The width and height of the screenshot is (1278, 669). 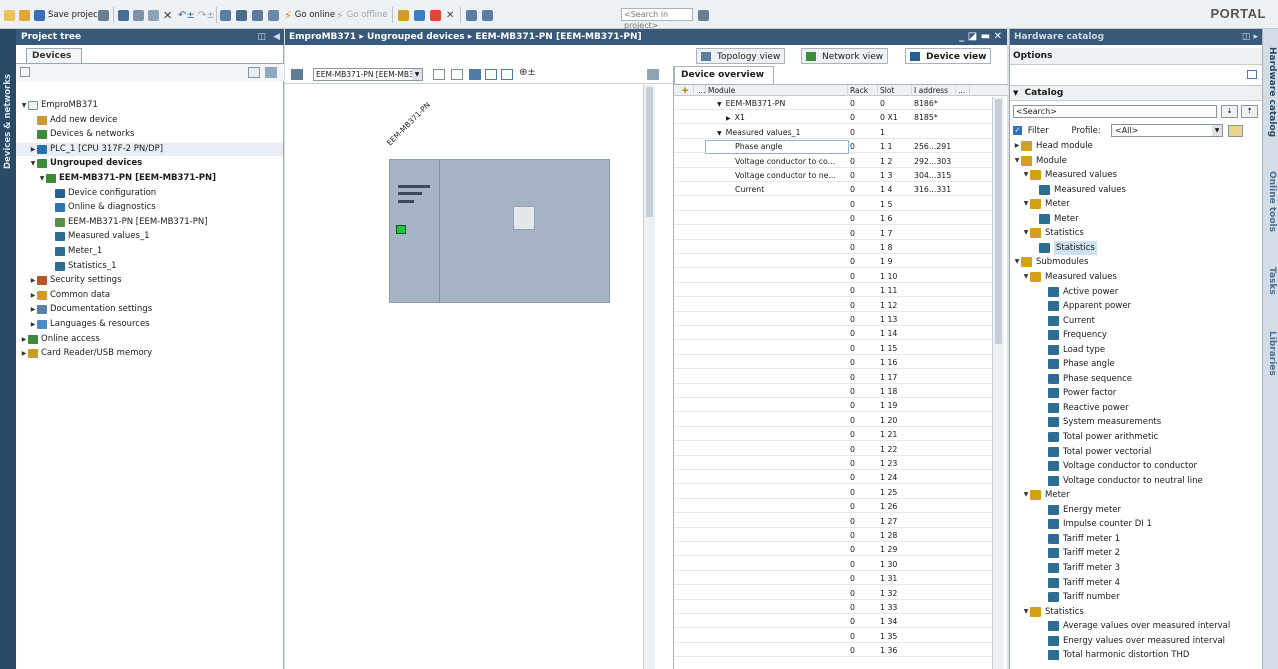 What do you see at coordinates (362, 15) in the screenshot?
I see `go-offline-button: ⚡ Go offline` at bounding box center [362, 15].